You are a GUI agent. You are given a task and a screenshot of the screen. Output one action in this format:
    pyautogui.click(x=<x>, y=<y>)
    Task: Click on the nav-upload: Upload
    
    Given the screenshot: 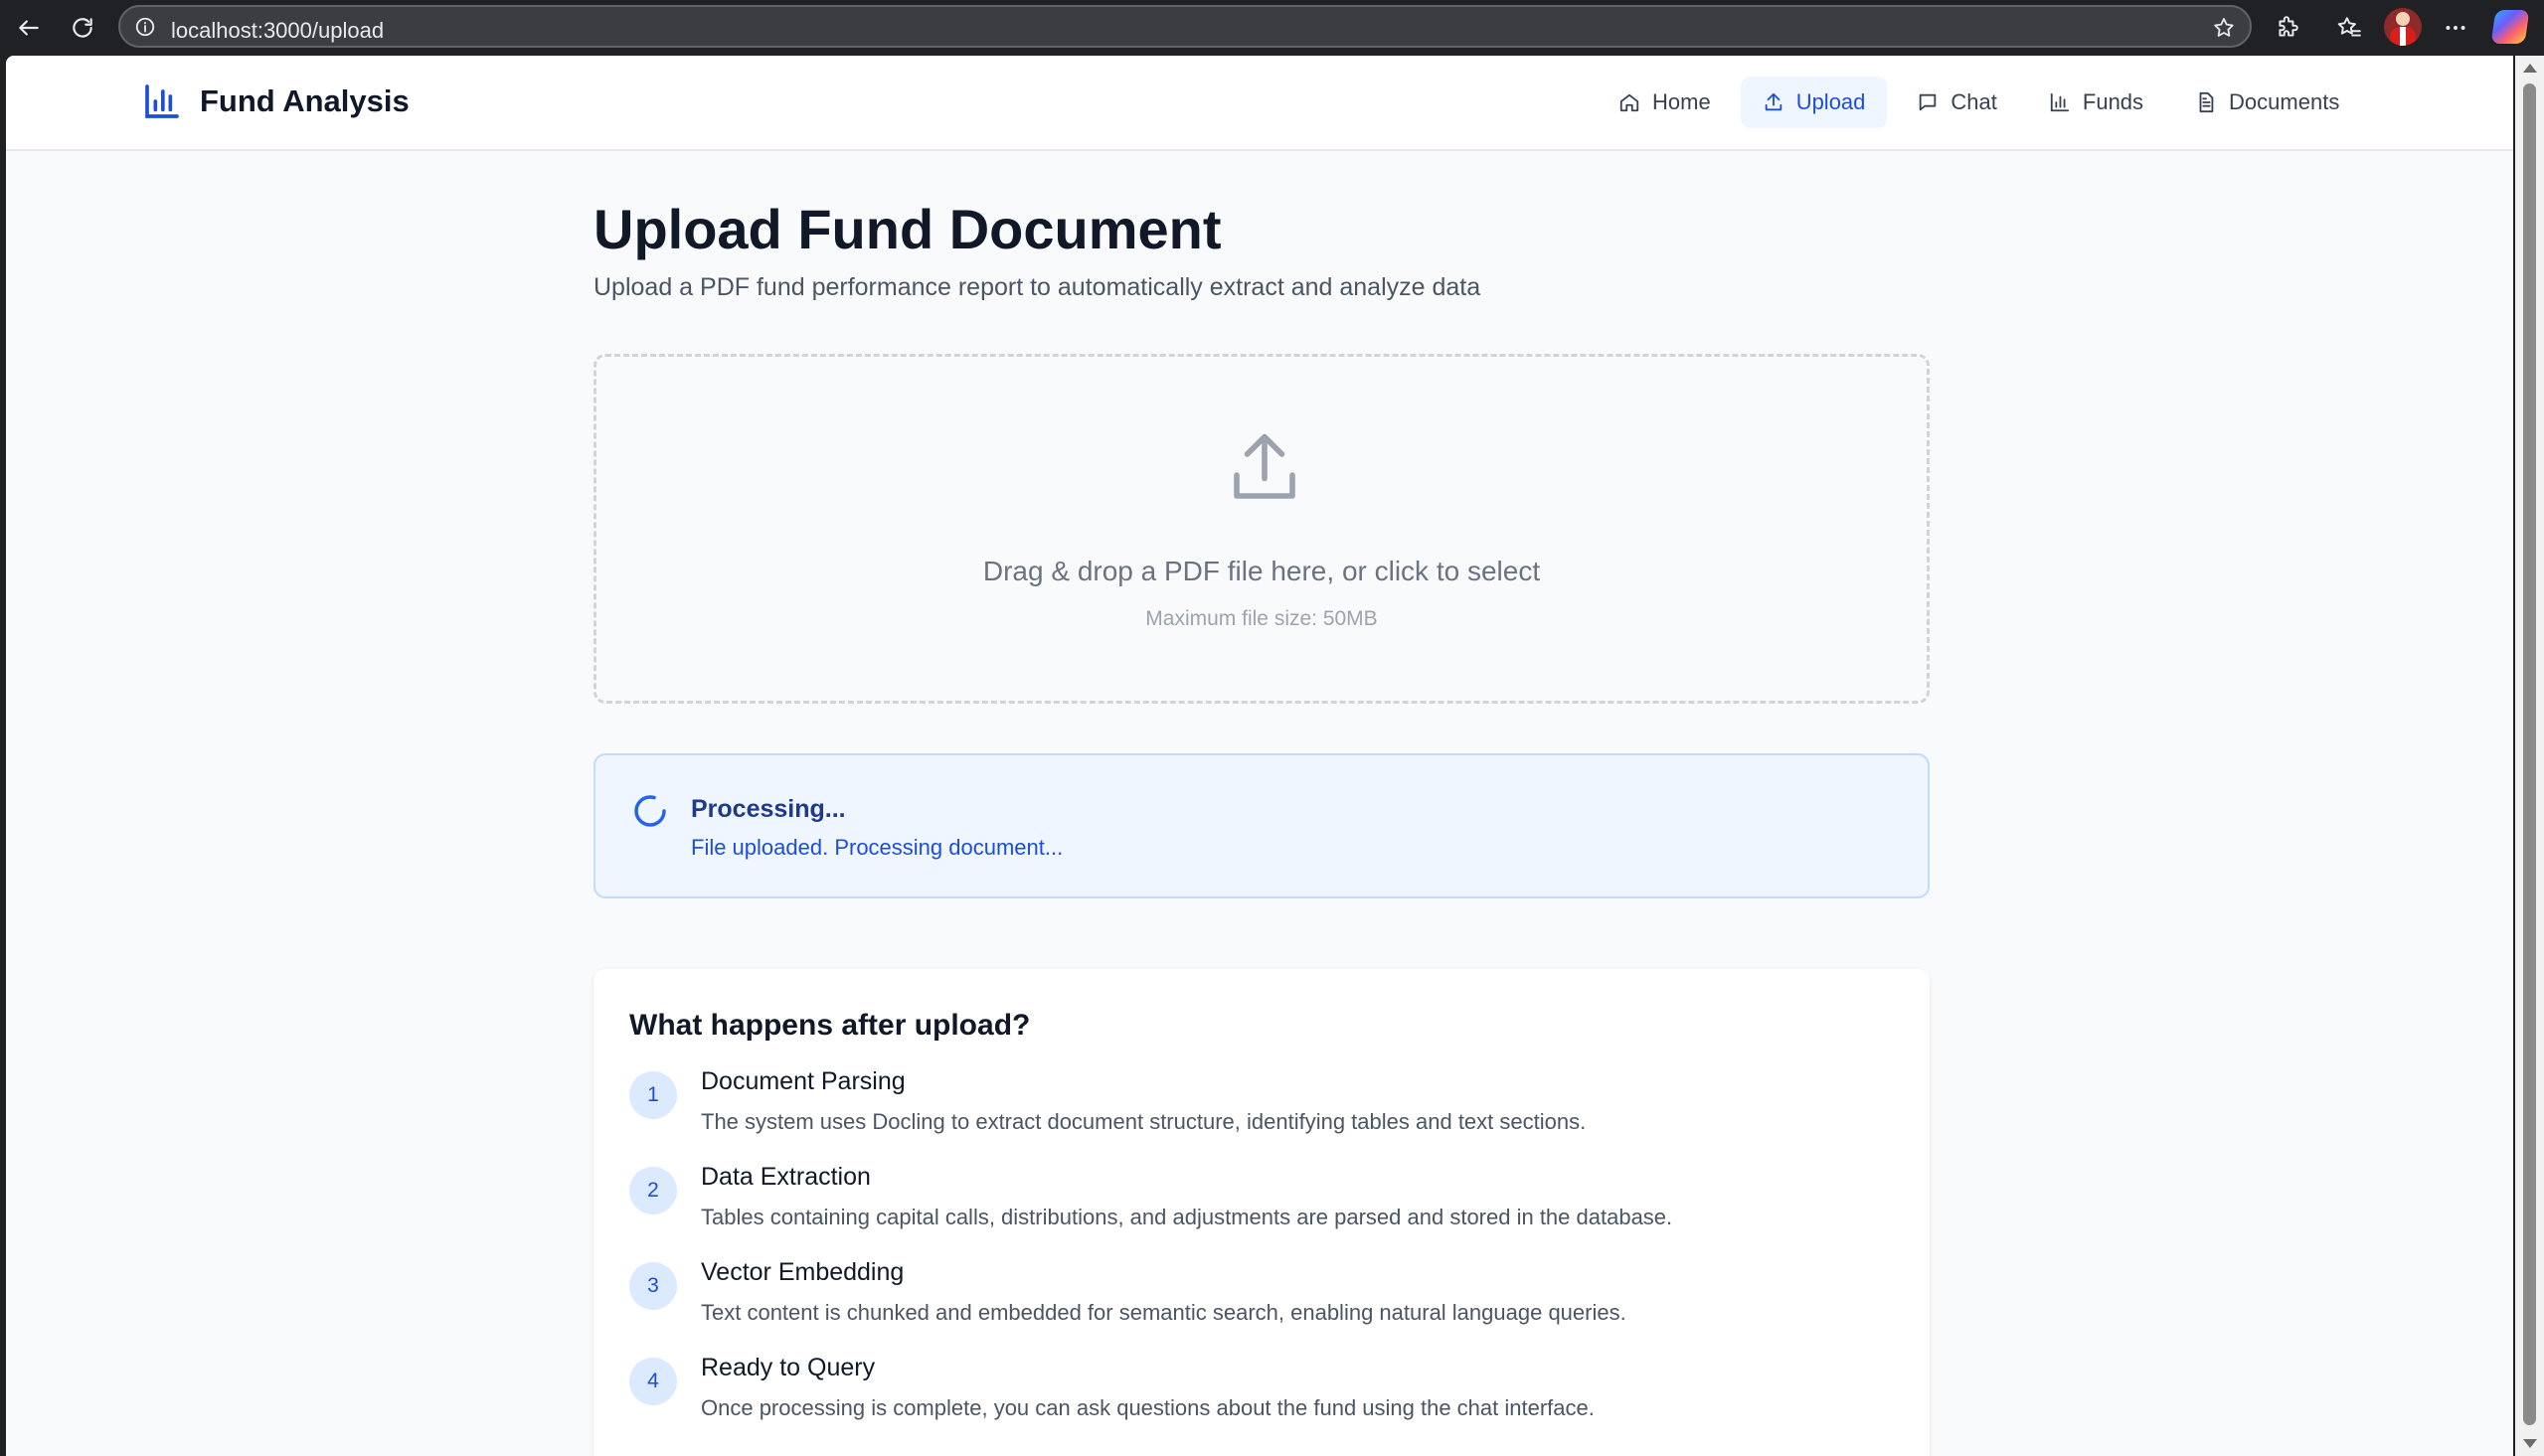 What is the action you would take?
    pyautogui.click(x=1814, y=102)
    